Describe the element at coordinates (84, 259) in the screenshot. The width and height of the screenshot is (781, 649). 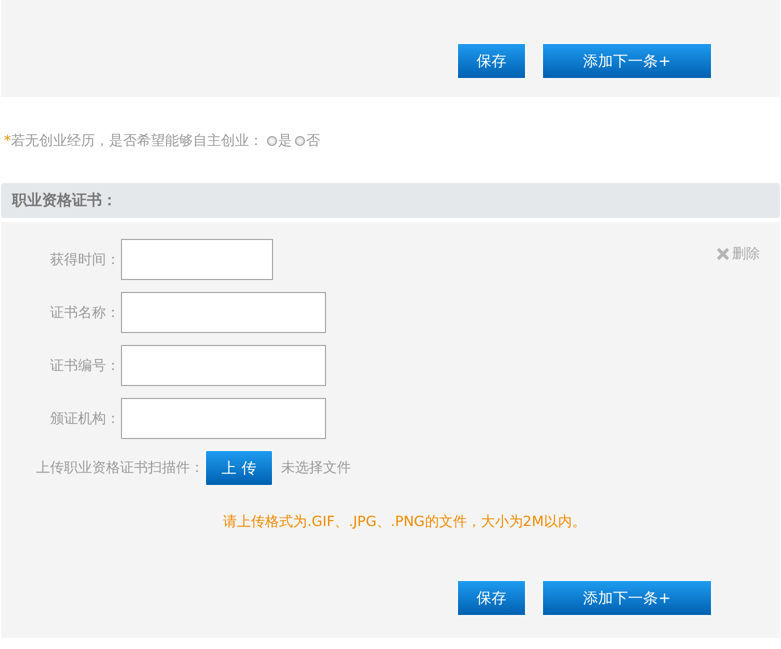
I see `field-label: 获得时间：` at that location.